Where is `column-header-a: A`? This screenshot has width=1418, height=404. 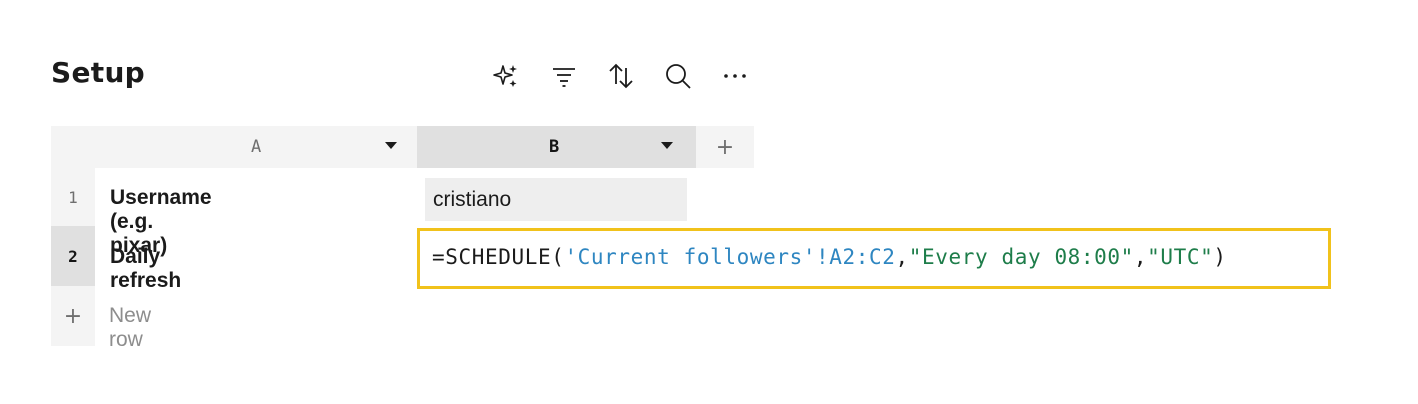 column-header-a: A is located at coordinates (256, 147).